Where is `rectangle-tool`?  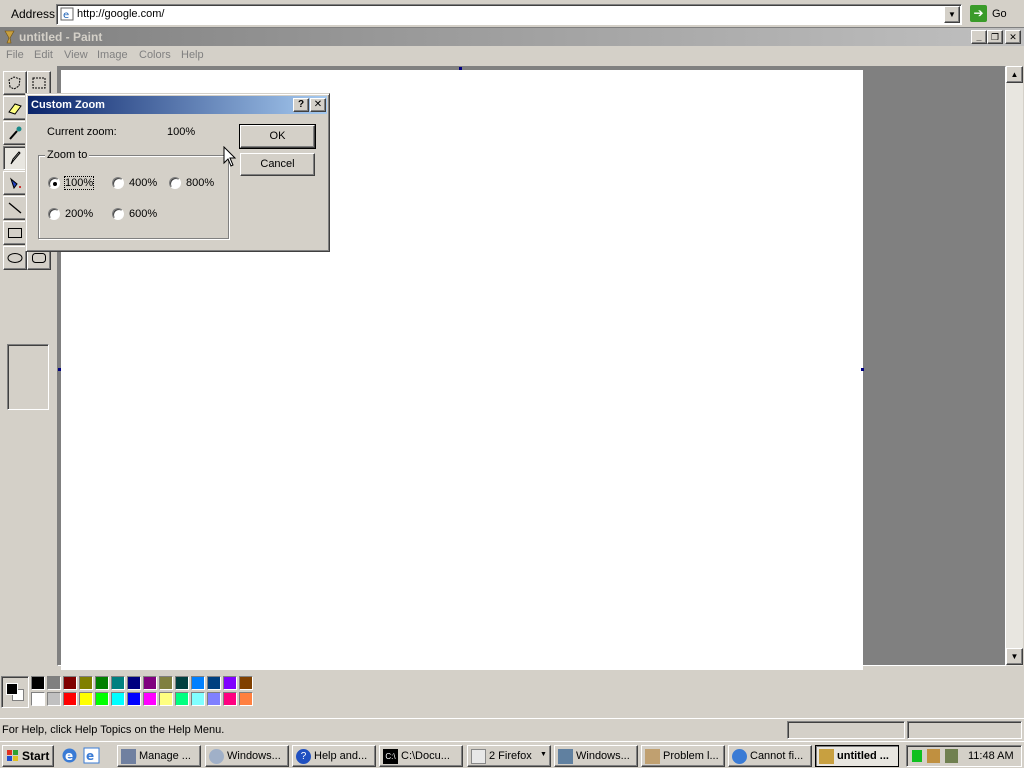
rectangle-tool is located at coordinates (15, 233).